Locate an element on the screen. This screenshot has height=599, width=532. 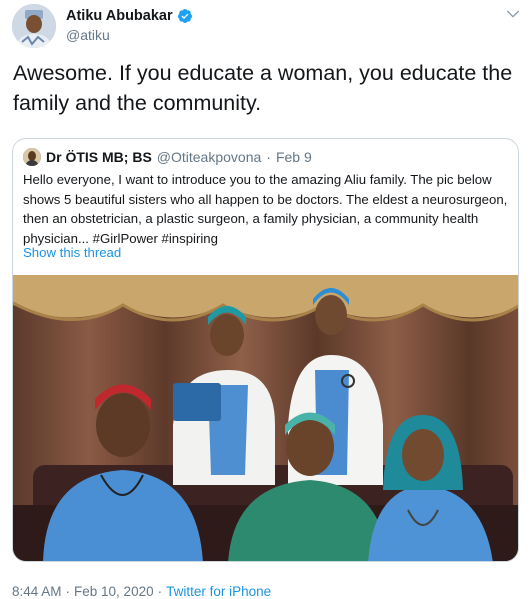
tweet-time: 8:44 AM is located at coordinates (37, 591).